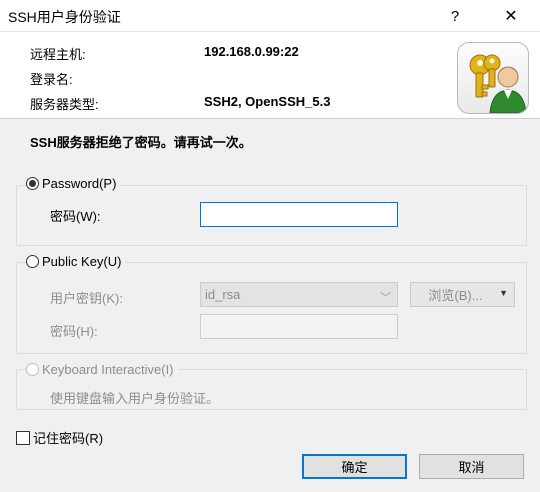  Describe the element at coordinates (58, 54) in the screenshot. I see `remote-host-label: 远程主机:` at that location.